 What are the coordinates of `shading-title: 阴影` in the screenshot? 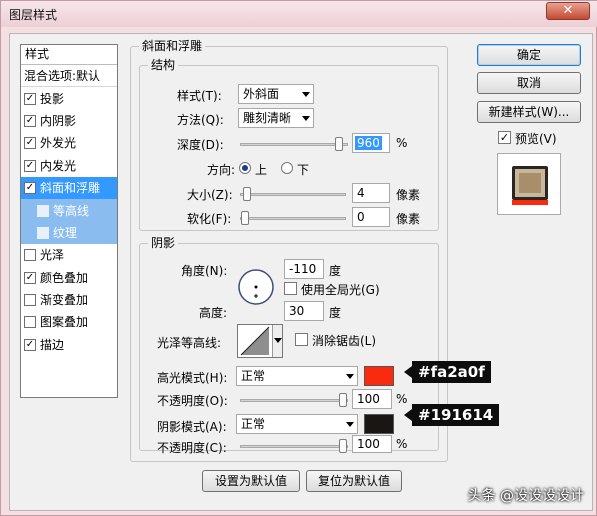 It's located at (163, 243).